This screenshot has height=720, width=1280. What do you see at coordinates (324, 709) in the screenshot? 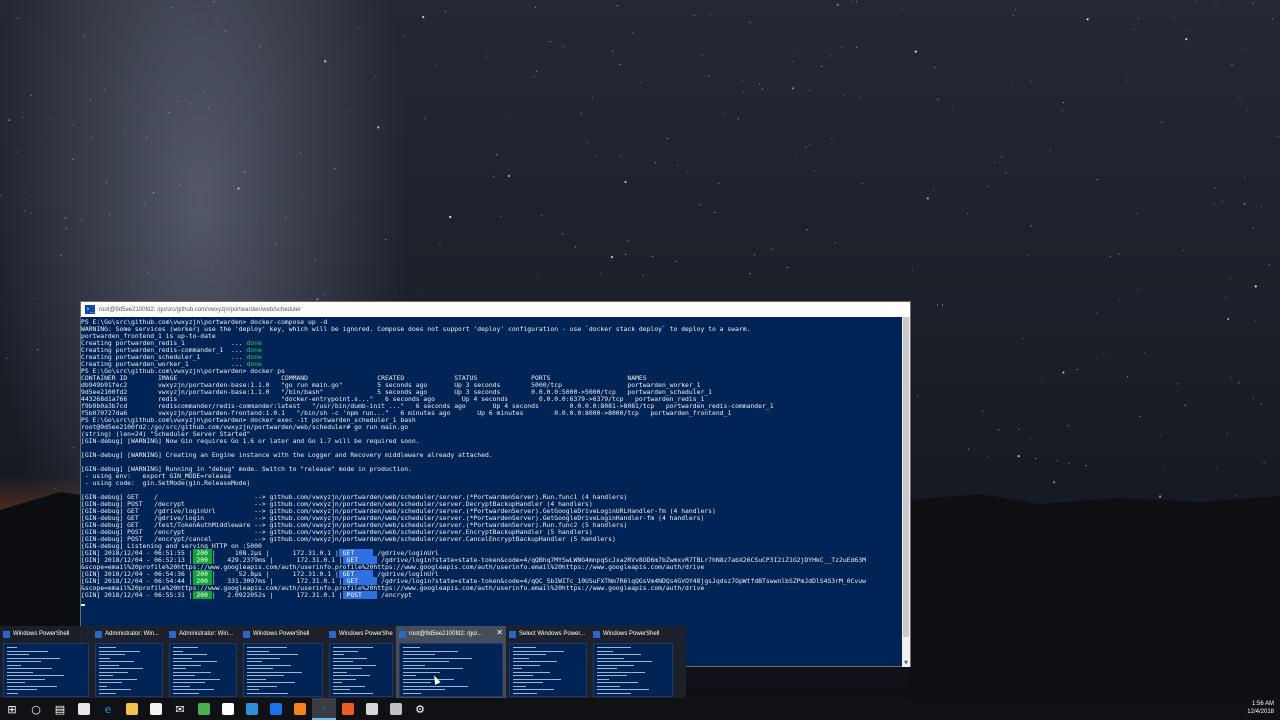
I see `powershell-icon: ›` at bounding box center [324, 709].